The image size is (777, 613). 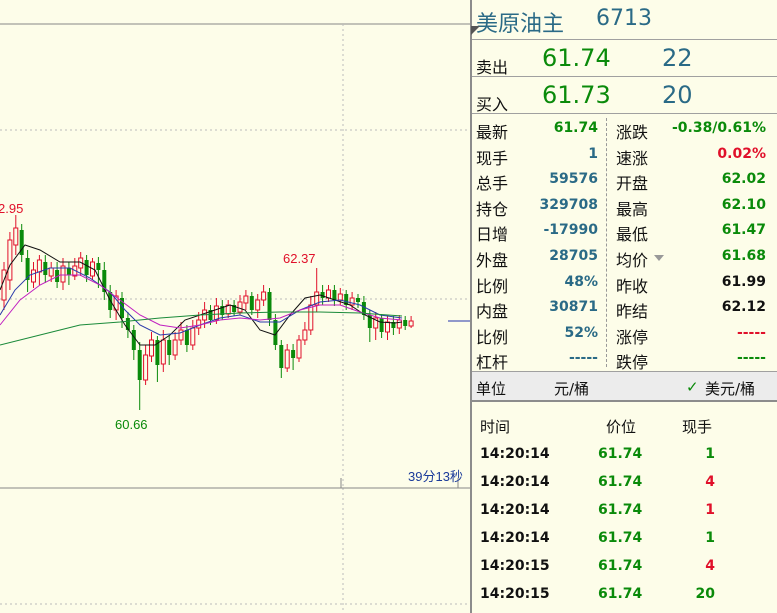 I want to click on stat-label: 最低, so click(x=632, y=235).